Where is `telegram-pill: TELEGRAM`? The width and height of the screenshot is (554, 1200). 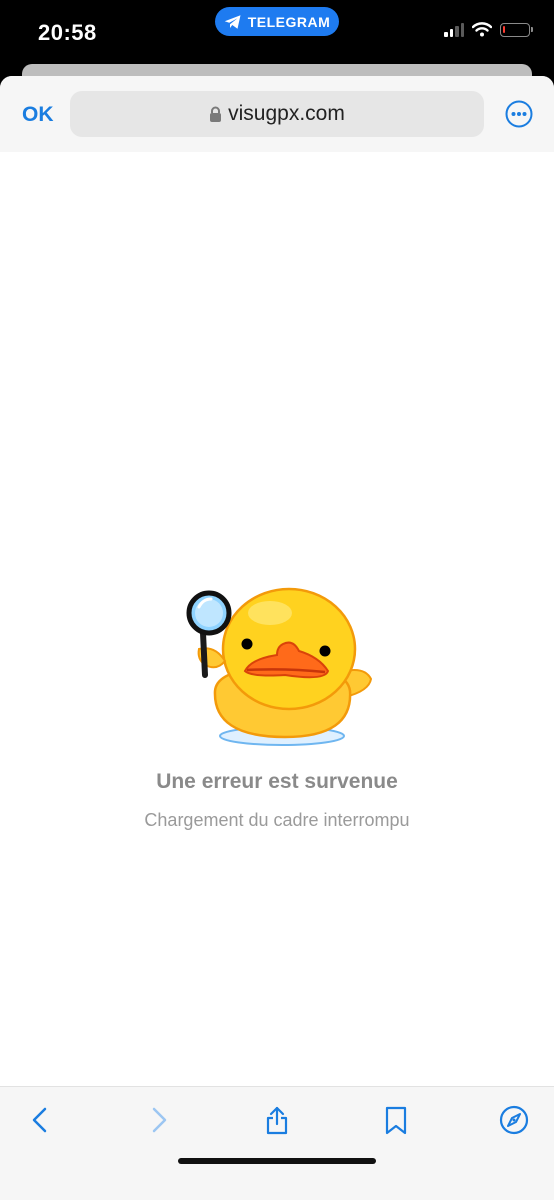 telegram-pill: TELEGRAM is located at coordinates (277, 21).